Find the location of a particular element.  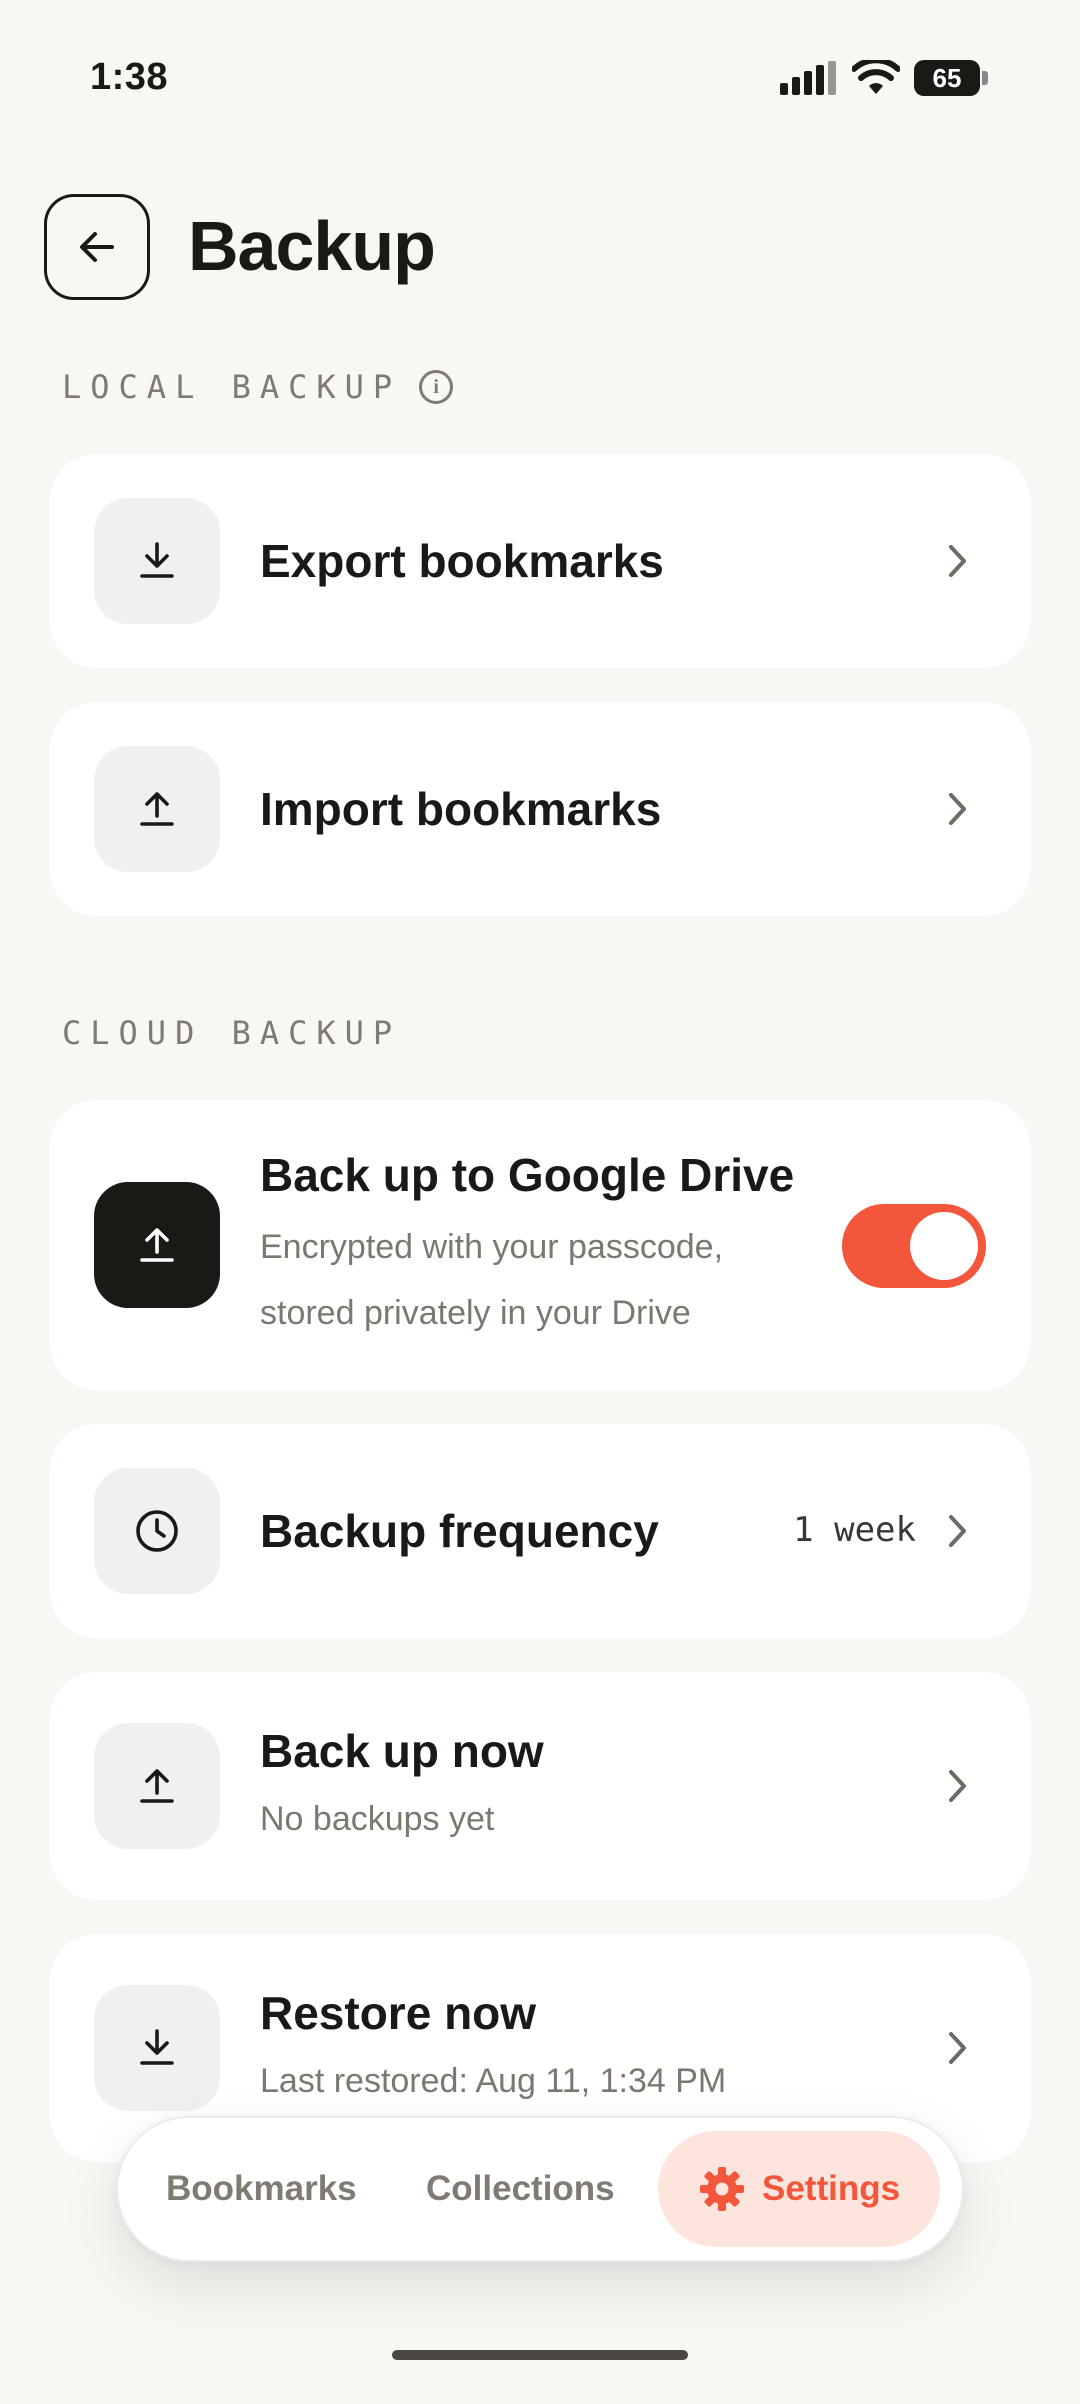

google-drive-toggle is located at coordinates (914, 1246).